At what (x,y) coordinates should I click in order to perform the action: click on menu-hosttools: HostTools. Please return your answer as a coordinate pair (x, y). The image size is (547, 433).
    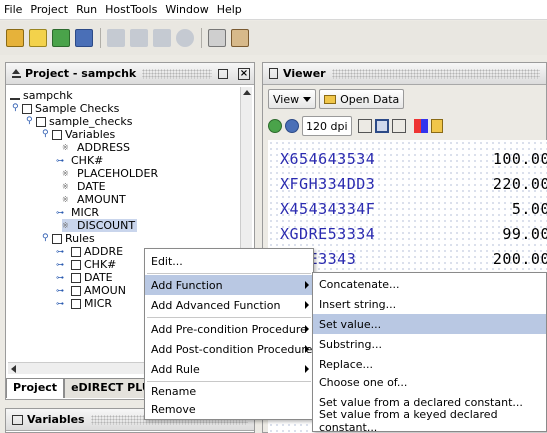
    Looking at the image, I should click on (131, 9).